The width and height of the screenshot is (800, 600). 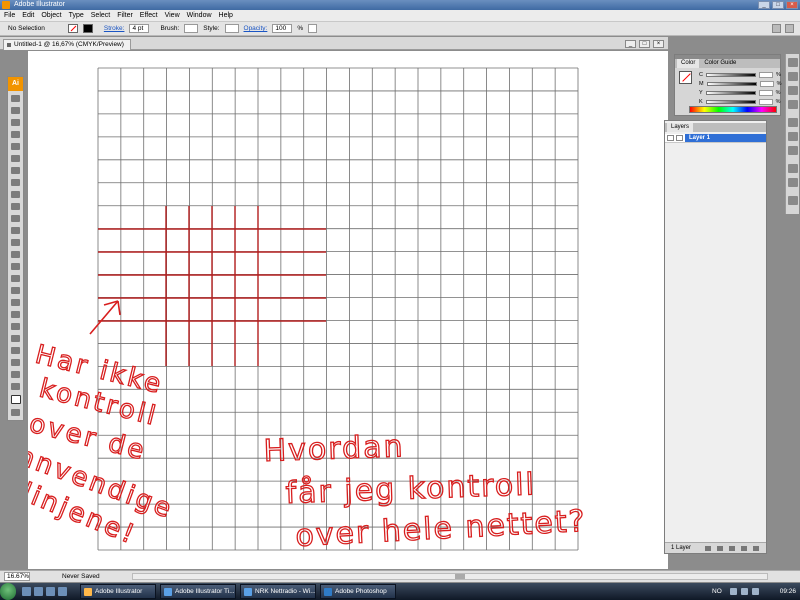 I want to click on menu-window: Window, so click(x=199, y=15).